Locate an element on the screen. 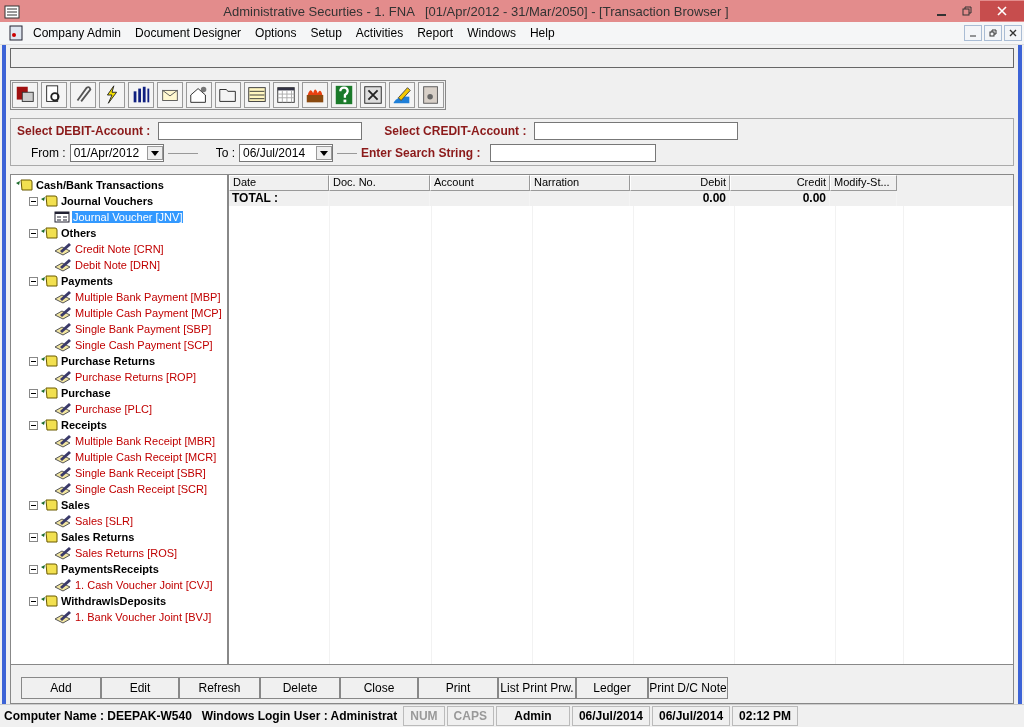  field-label: Select CREDIT-Account : is located at coordinates (455, 131).